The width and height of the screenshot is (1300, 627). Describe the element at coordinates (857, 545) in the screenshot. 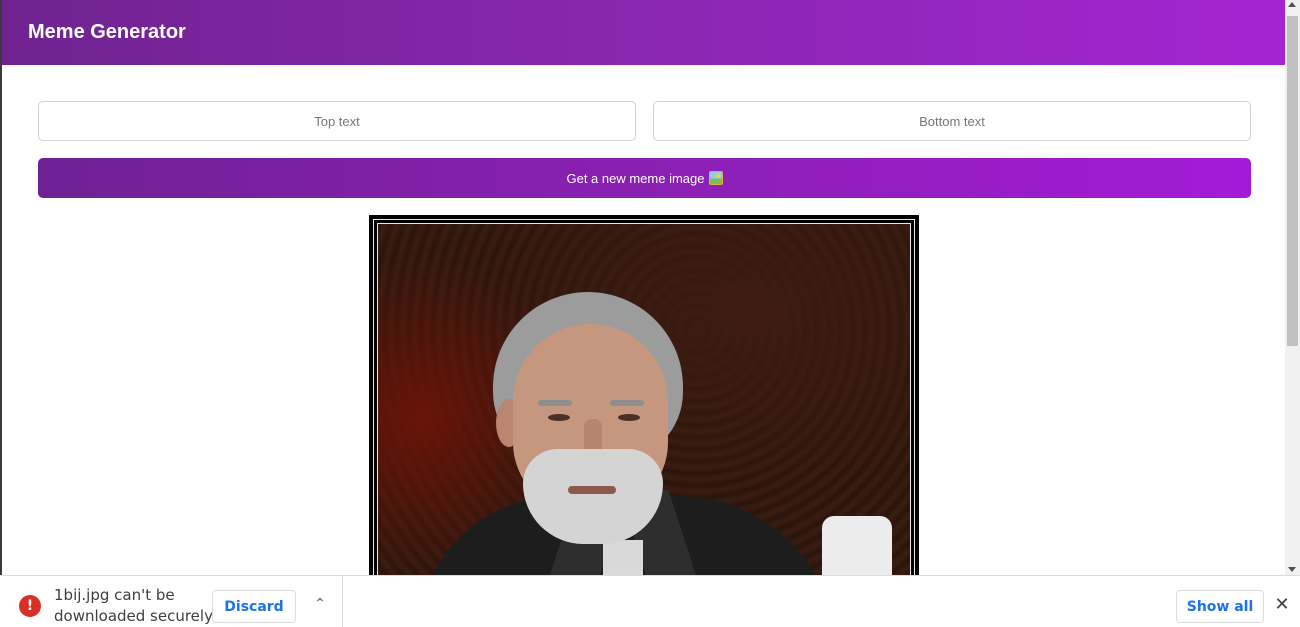

I see `chair-shape` at that location.